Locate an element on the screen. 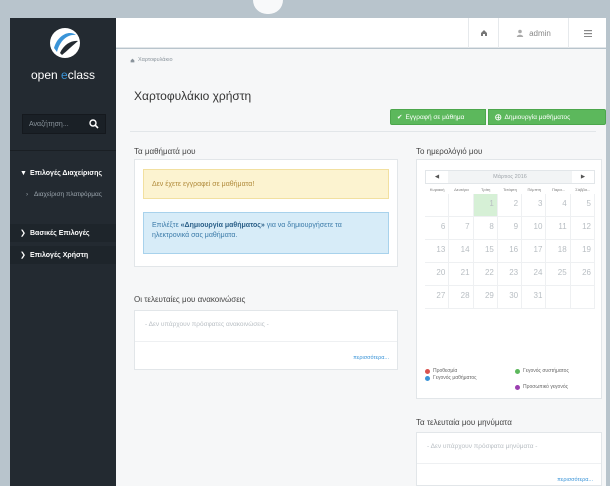 This screenshot has height=486, width=610. legend-label: Προθεσμία is located at coordinates (445, 371).